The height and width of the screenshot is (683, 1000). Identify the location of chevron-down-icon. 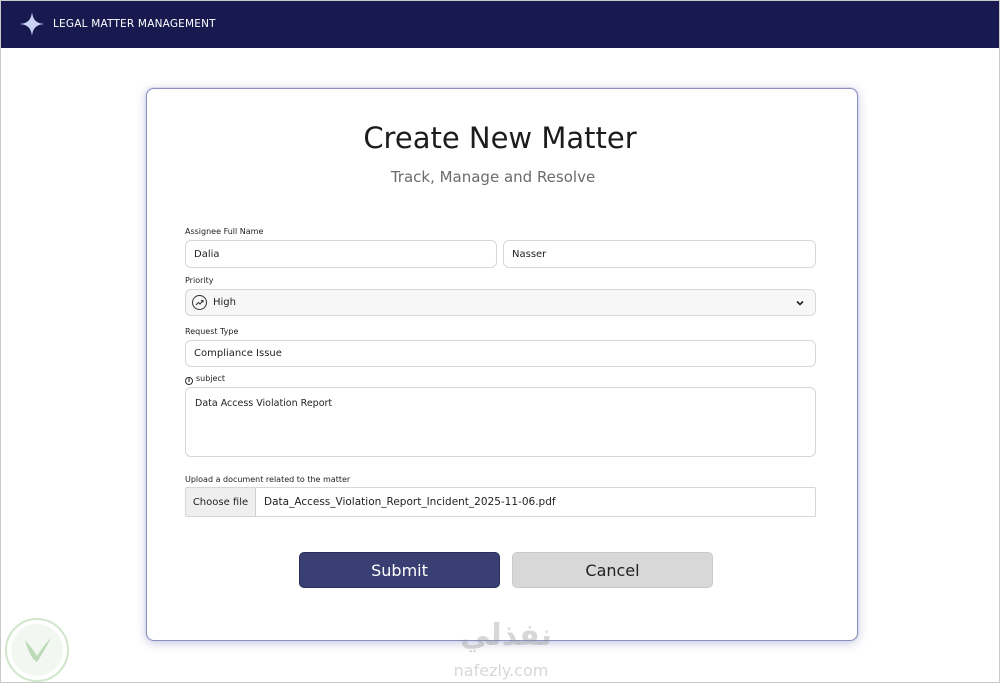
(800, 303).